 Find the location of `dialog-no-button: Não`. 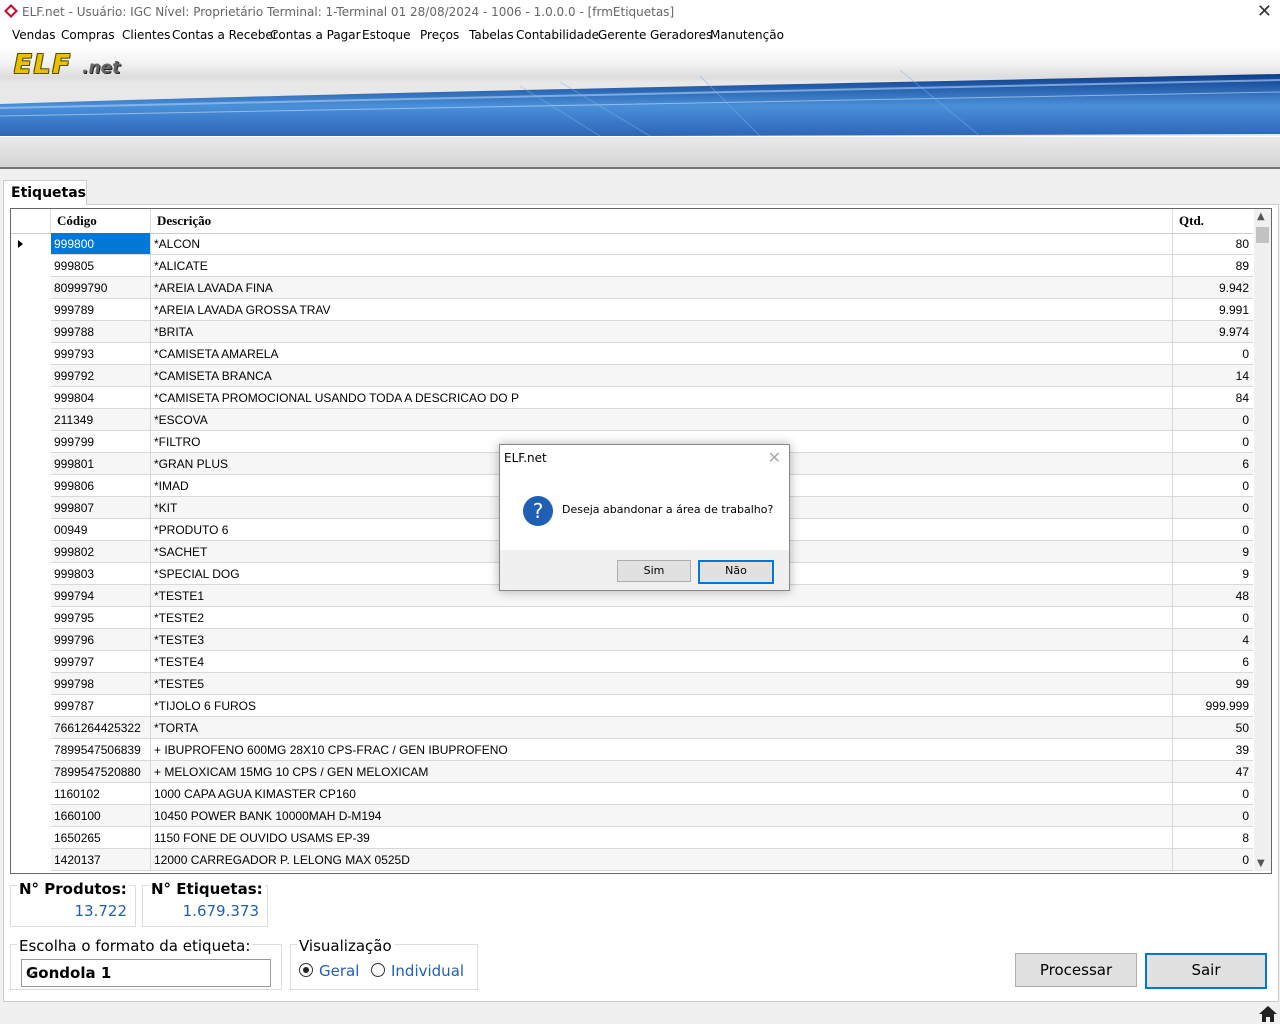

dialog-no-button: Não is located at coordinates (736, 572).